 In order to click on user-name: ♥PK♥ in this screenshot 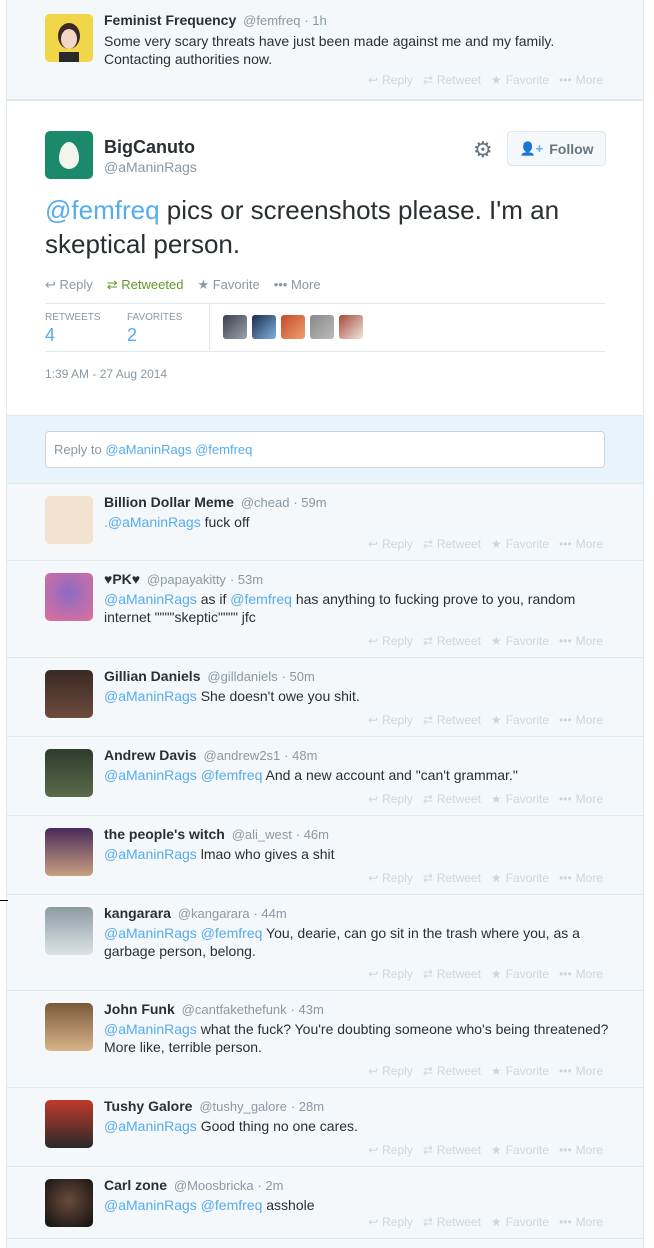, I will do `click(122, 579)`.